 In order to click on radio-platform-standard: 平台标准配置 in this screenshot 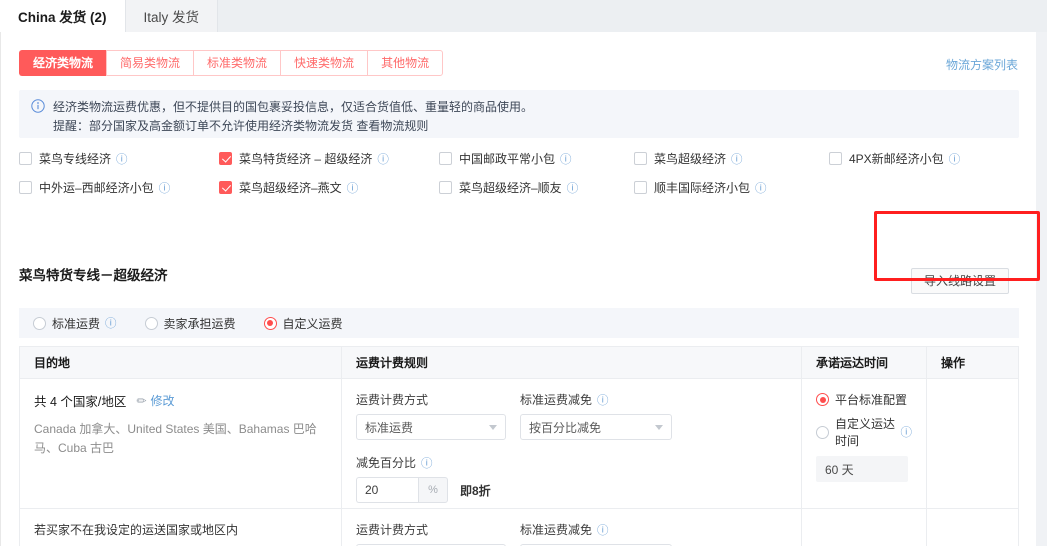, I will do `click(864, 399)`.